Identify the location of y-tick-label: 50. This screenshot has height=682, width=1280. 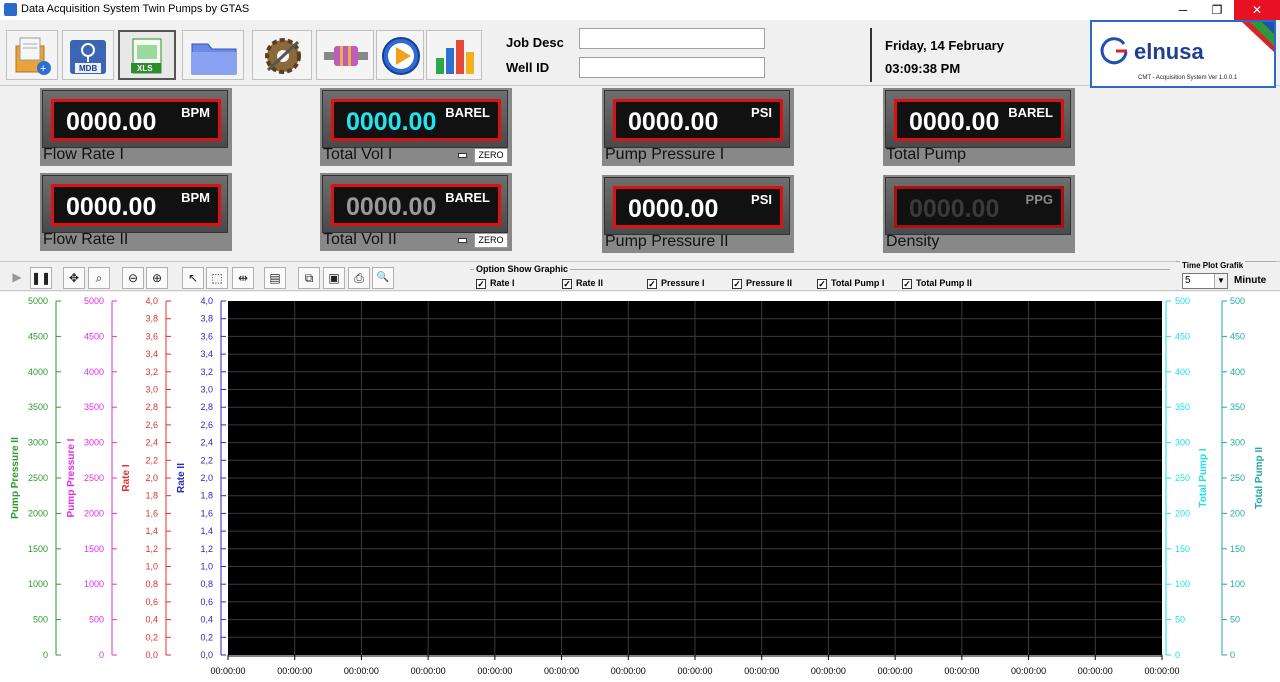
(1180, 620).